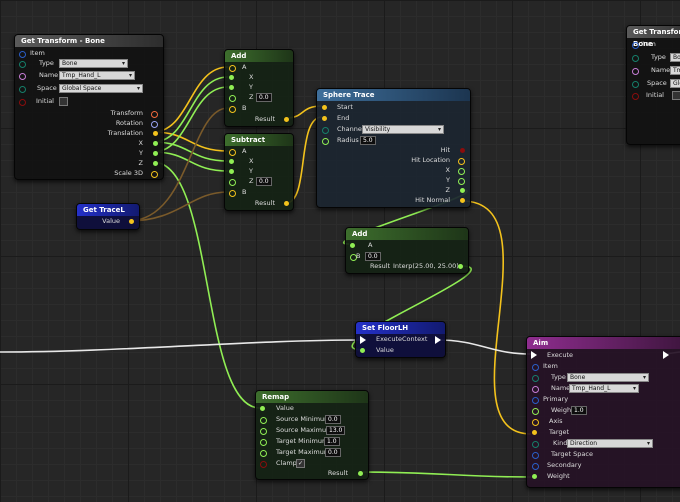  What do you see at coordinates (154, 124) in the screenshot?
I see `rotation-pin` at bounding box center [154, 124].